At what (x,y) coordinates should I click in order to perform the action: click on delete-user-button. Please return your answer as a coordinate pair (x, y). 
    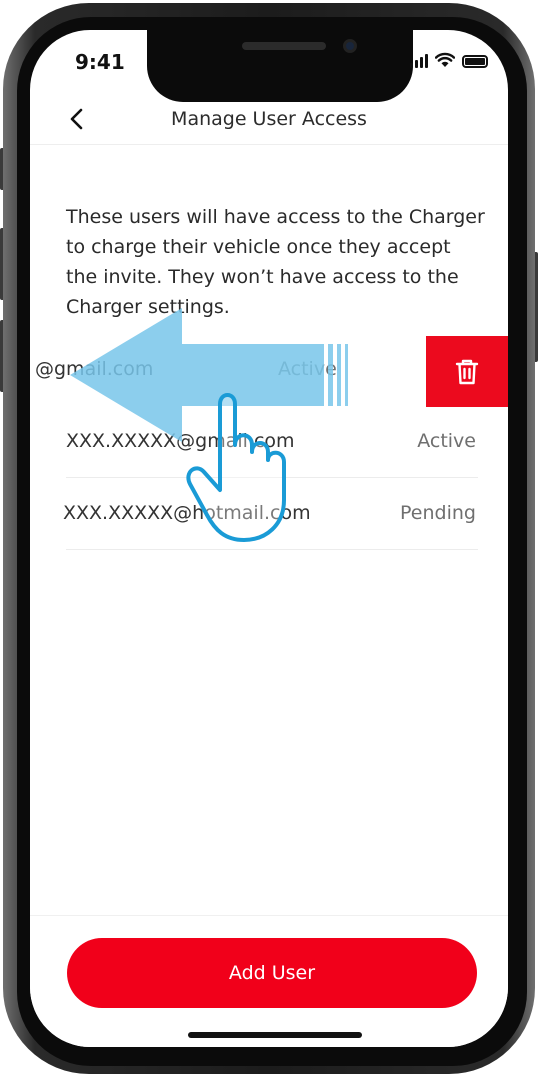
    Looking at the image, I should click on (467, 371).